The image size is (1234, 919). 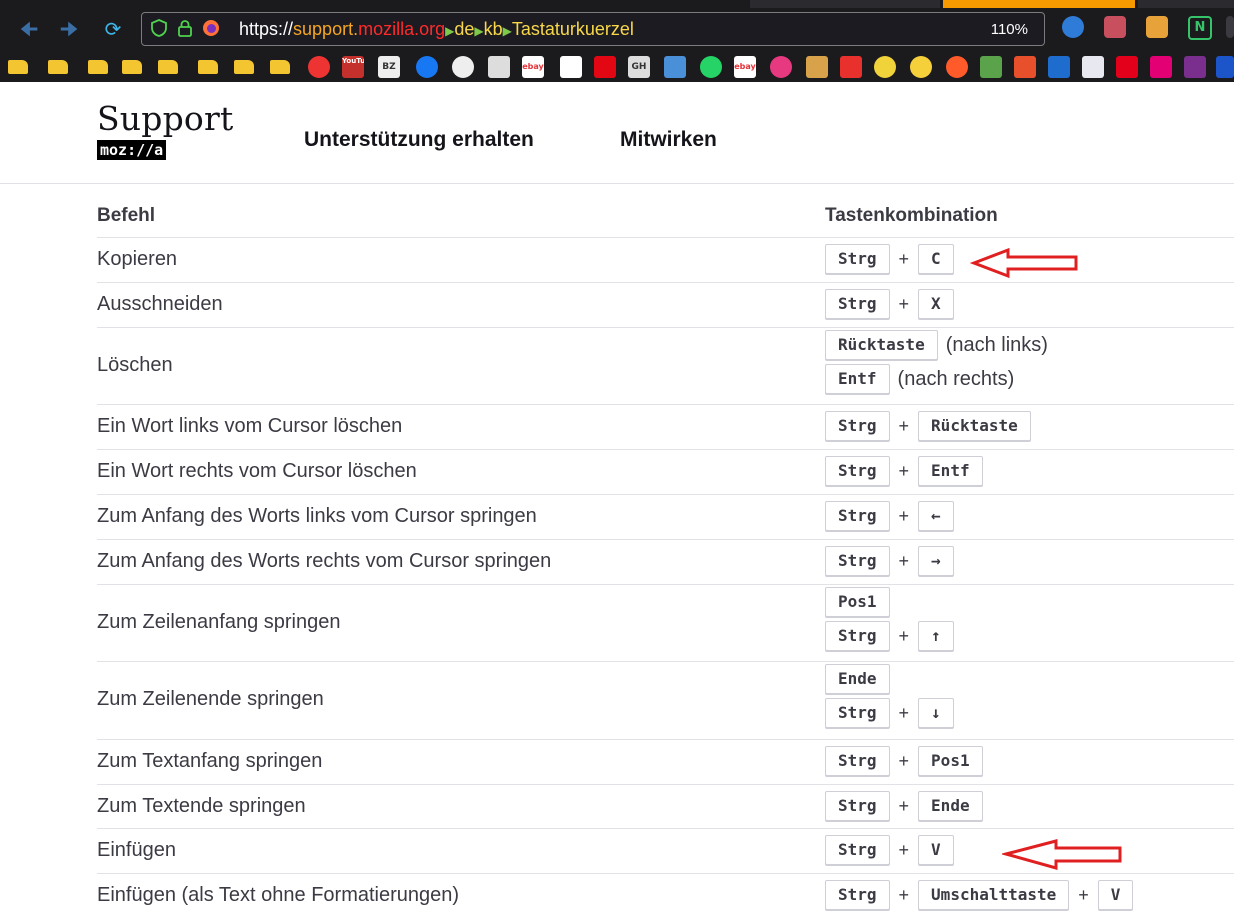 What do you see at coordinates (165, 118) in the screenshot?
I see `logo-wordmark: Support` at bounding box center [165, 118].